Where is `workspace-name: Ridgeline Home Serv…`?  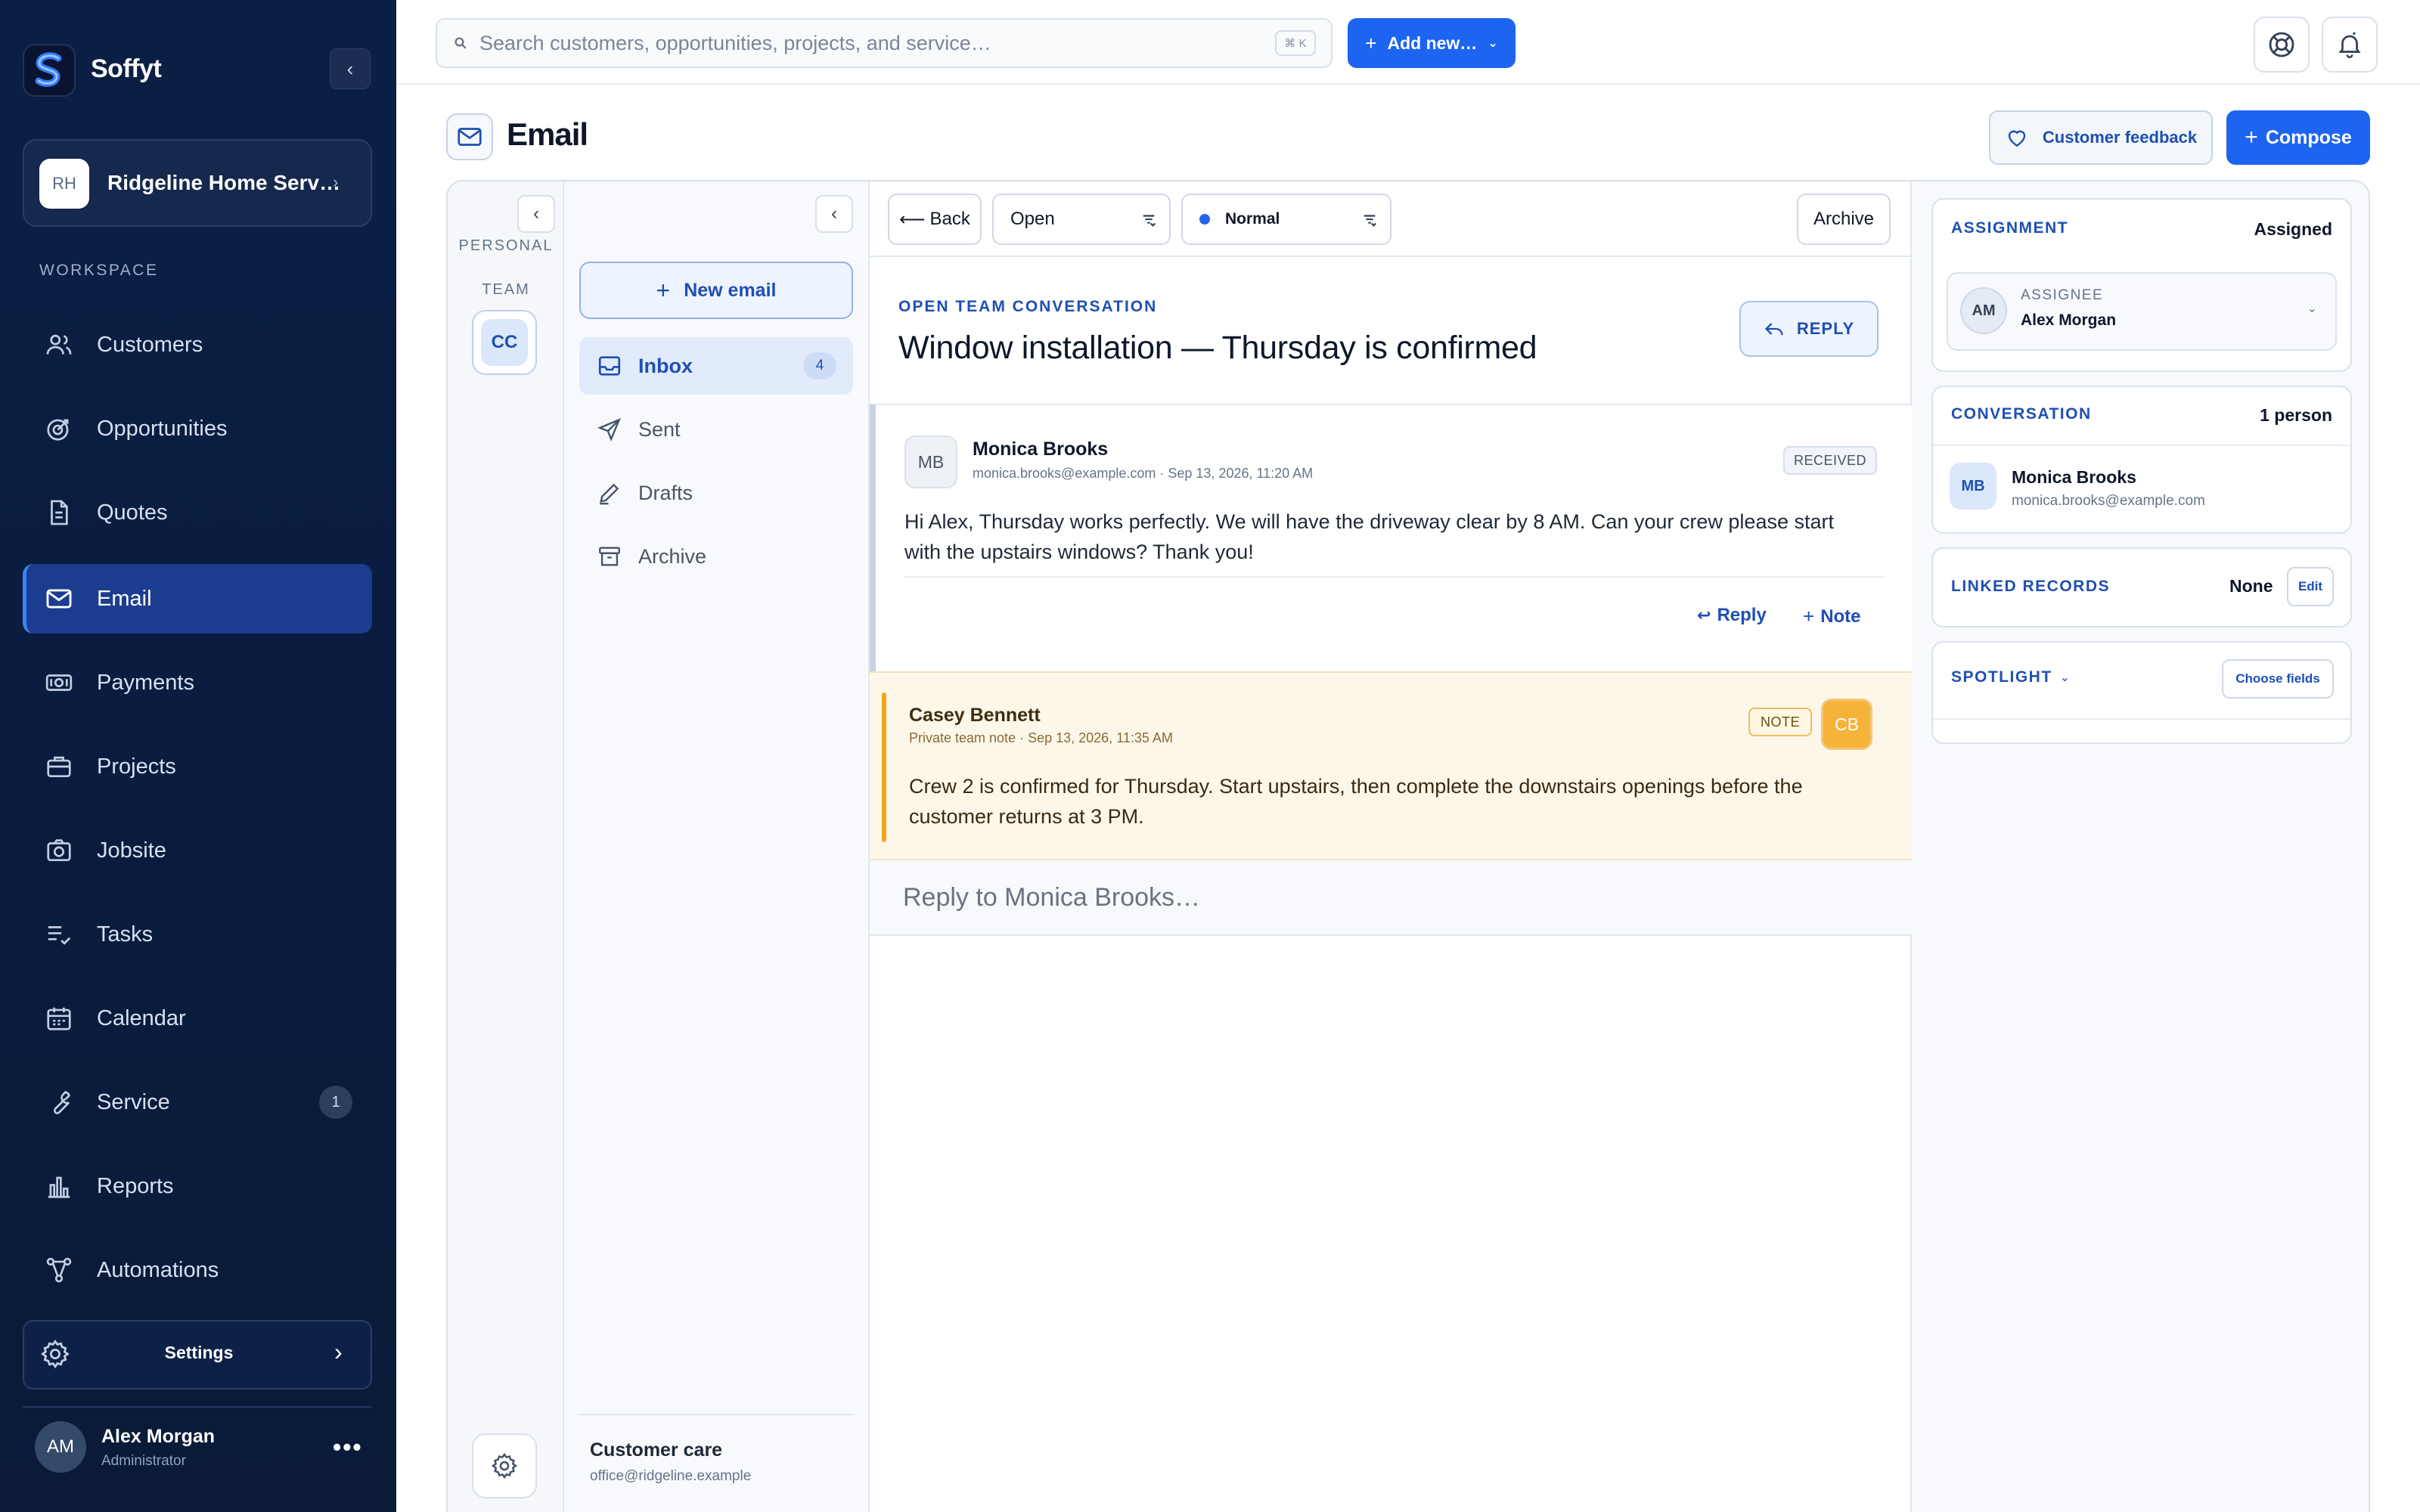 workspace-name: Ridgeline Home Serv… is located at coordinates (224, 182).